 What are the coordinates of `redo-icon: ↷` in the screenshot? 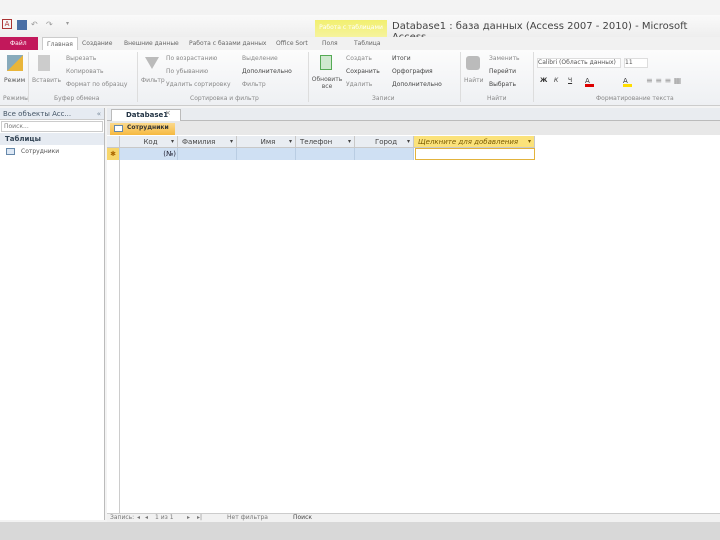 It's located at (51, 25).